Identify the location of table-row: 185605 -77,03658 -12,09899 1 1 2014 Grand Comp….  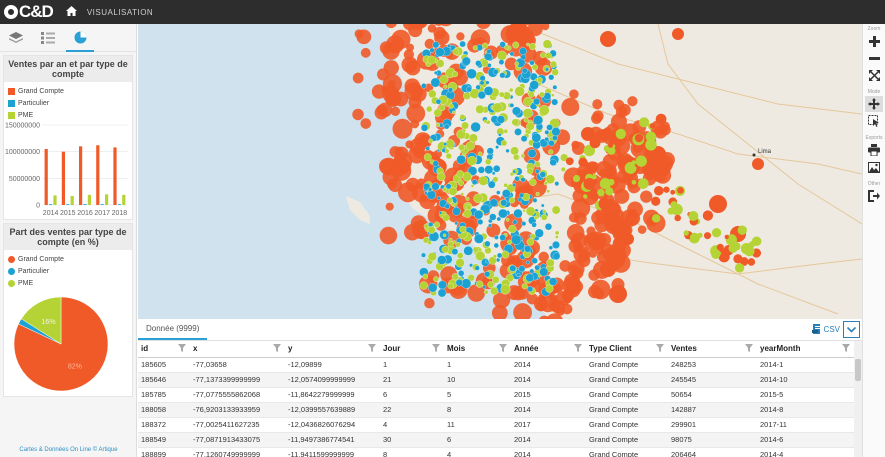
(496, 365).